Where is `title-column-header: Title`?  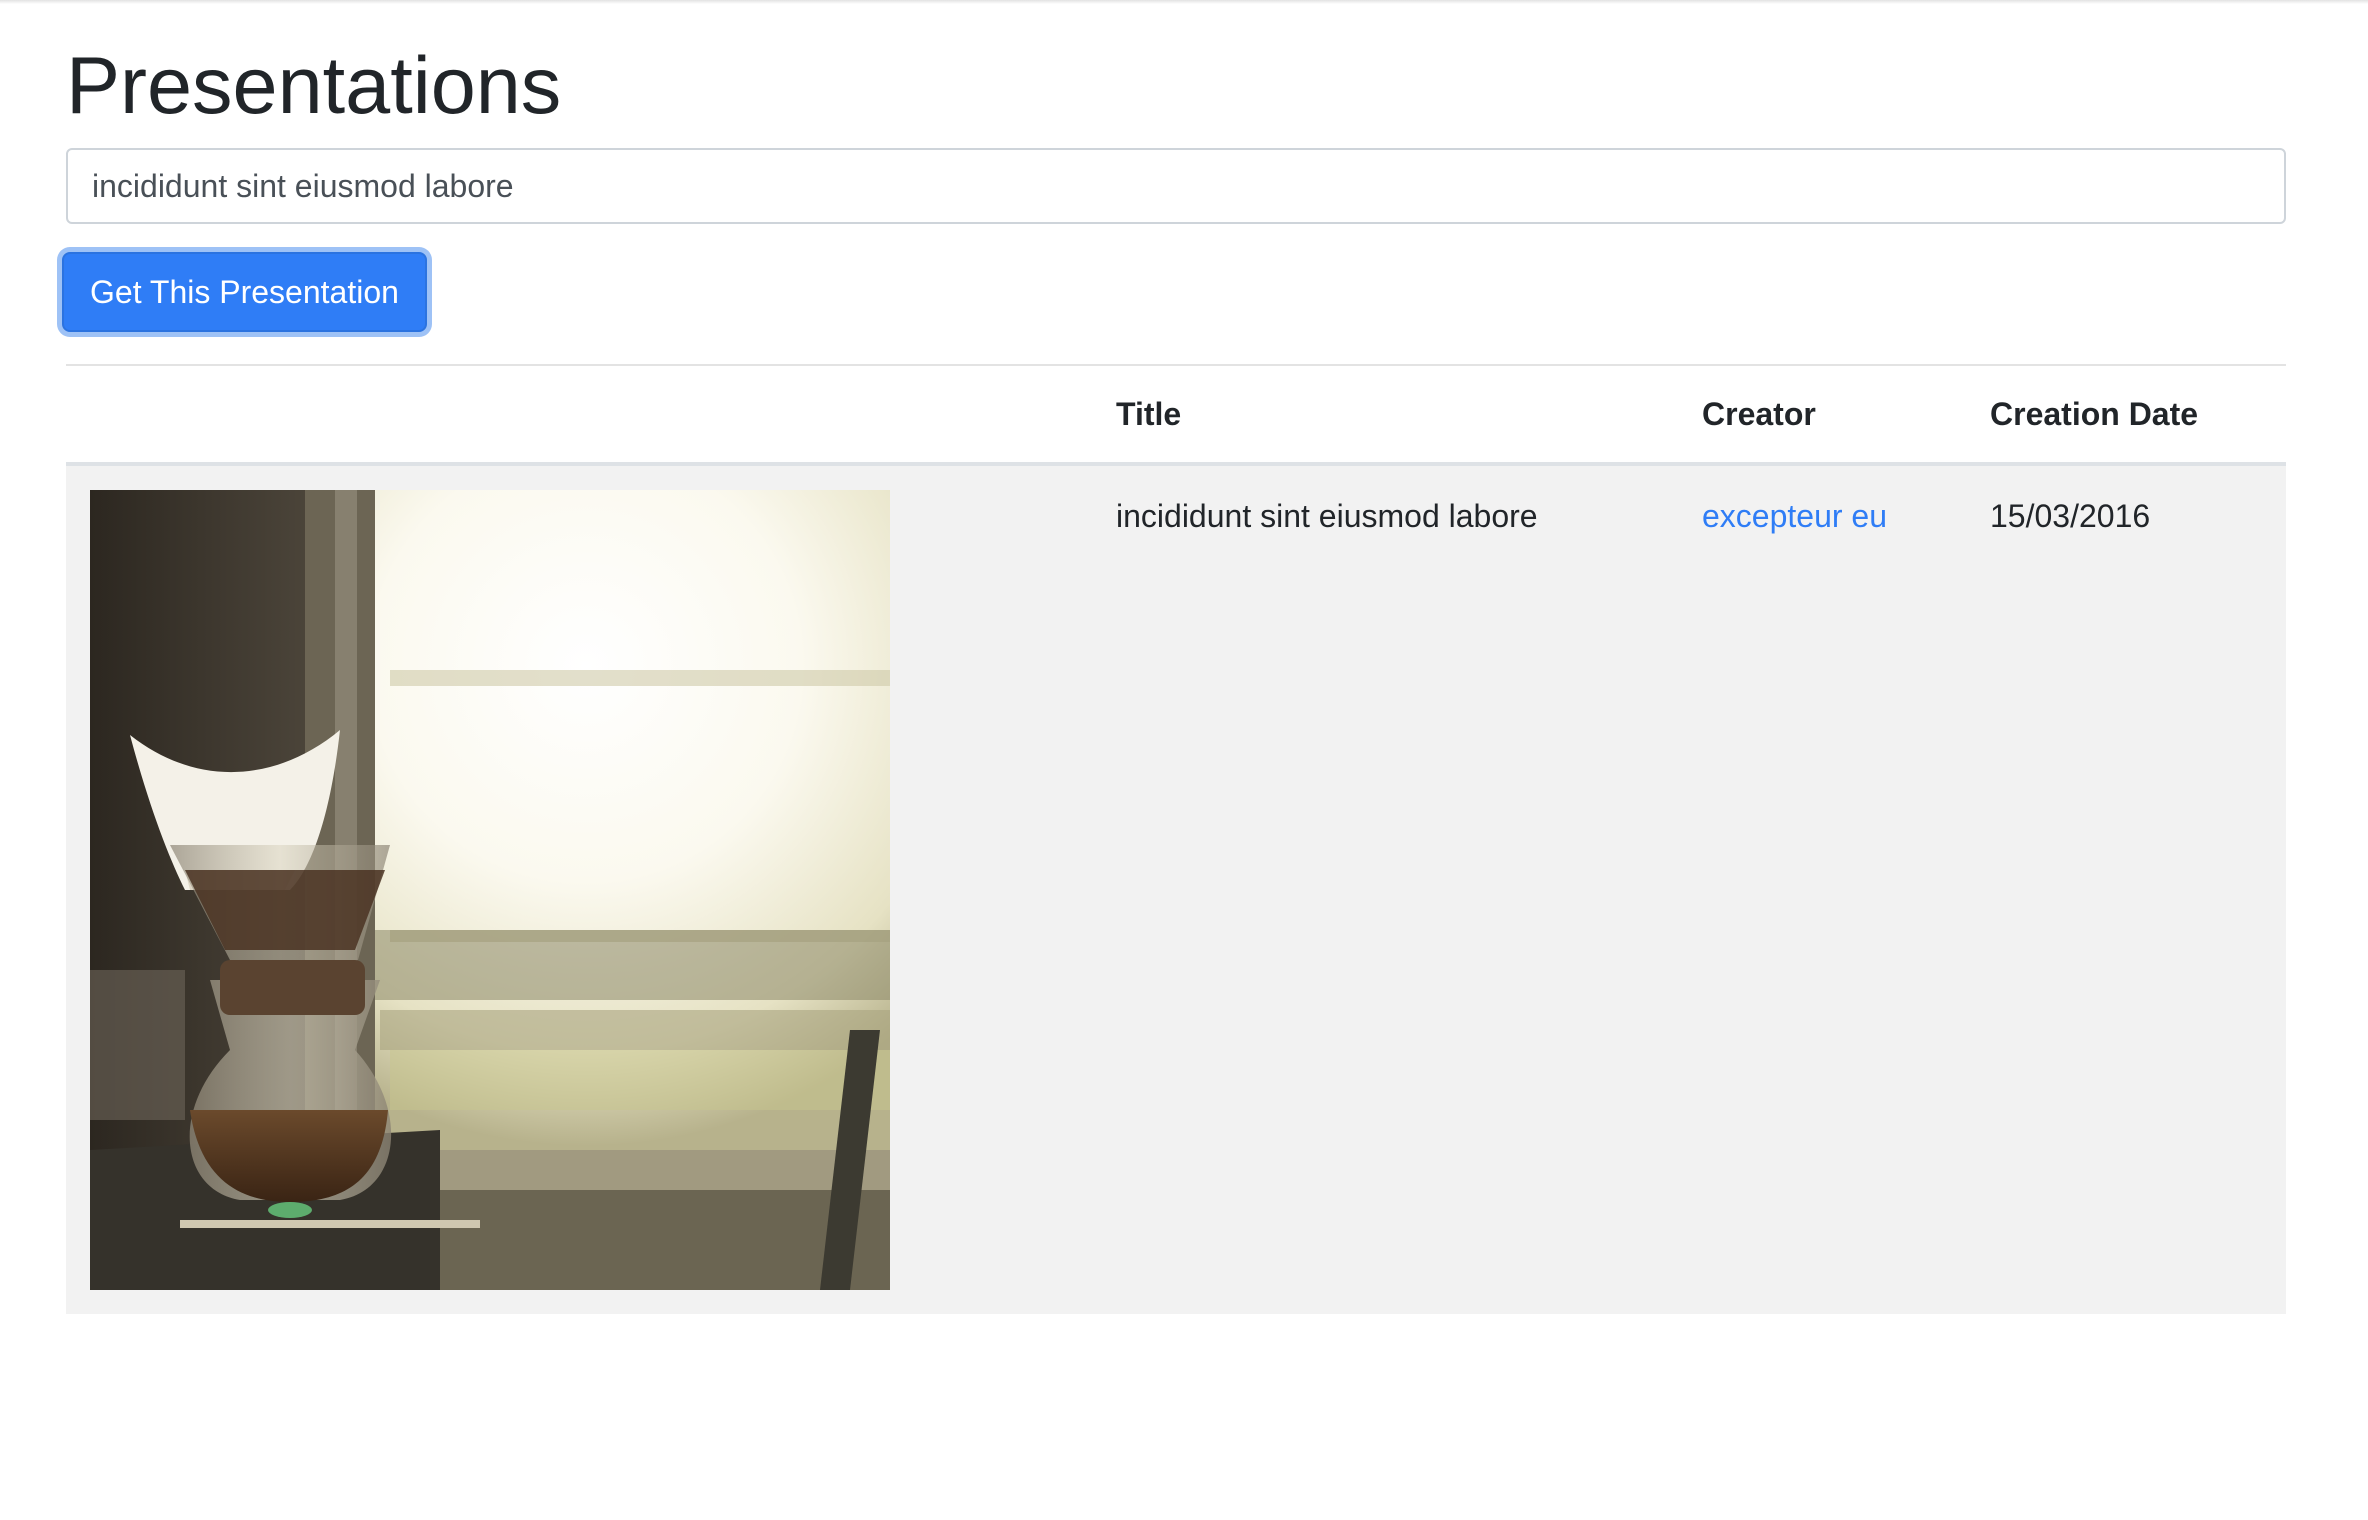
title-column-header: Title is located at coordinates (1409, 416).